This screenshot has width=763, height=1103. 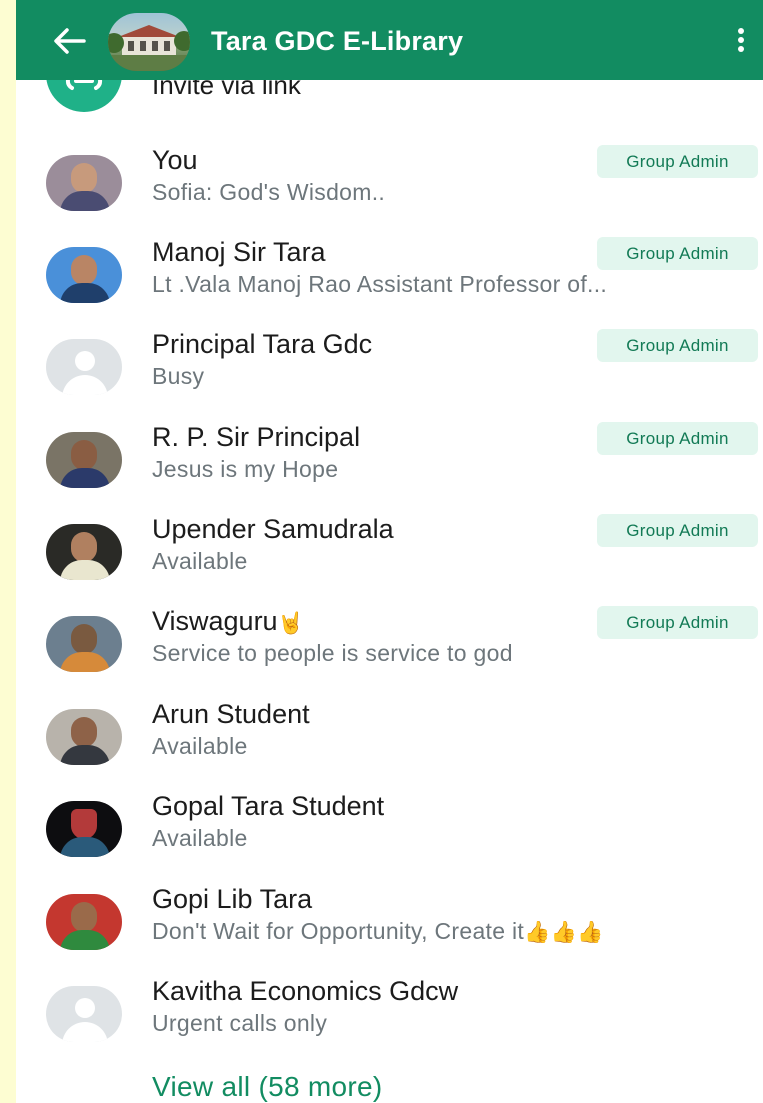 What do you see at coordinates (262, 344) in the screenshot?
I see `member-name: Principal Tara Gdc` at bounding box center [262, 344].